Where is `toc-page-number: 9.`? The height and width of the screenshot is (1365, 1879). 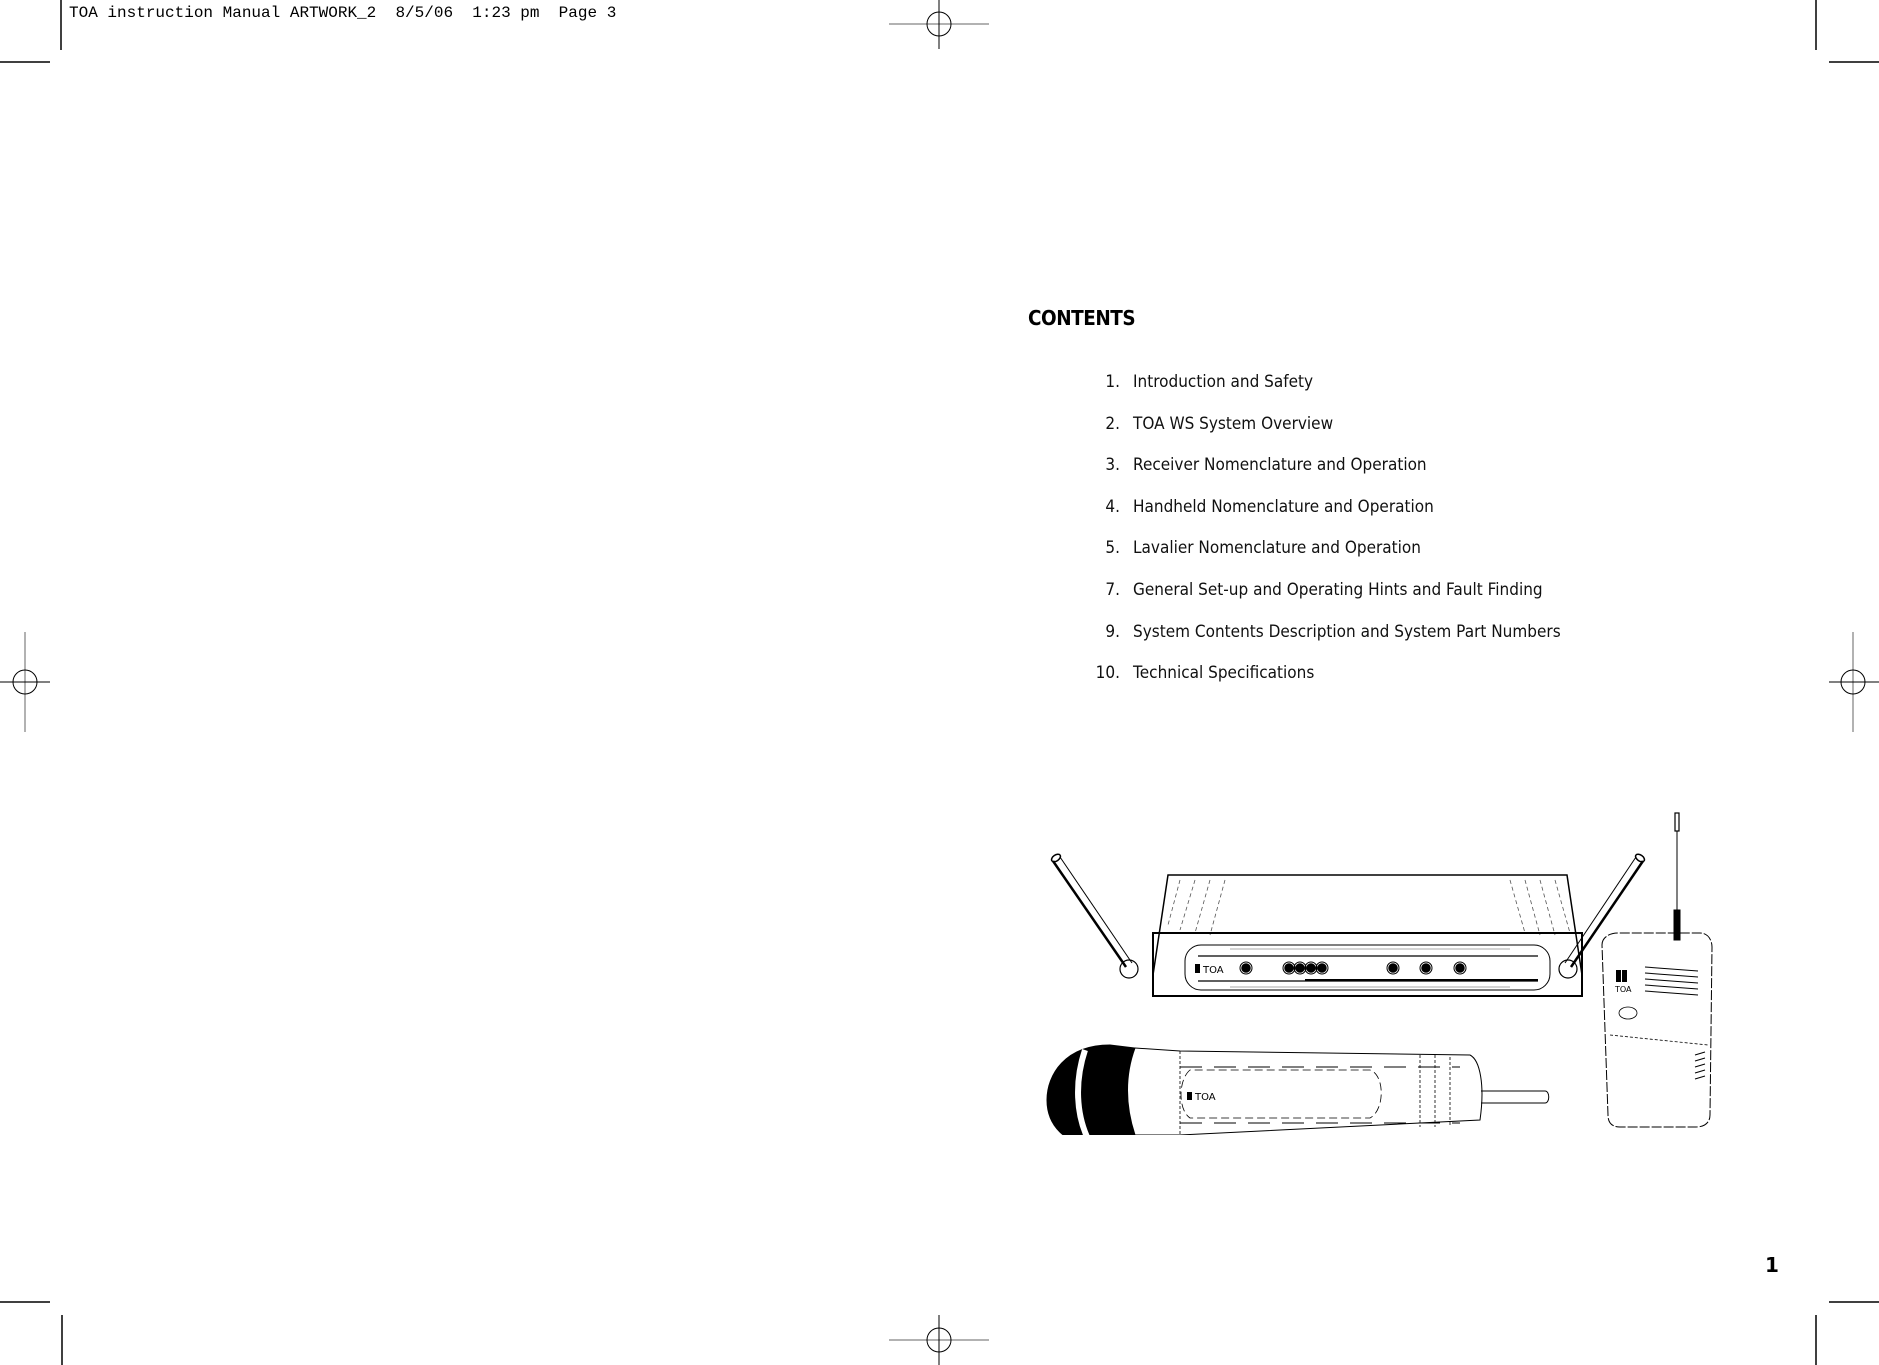 toc-page-number: 9. is located at coordinates (1112, 631).